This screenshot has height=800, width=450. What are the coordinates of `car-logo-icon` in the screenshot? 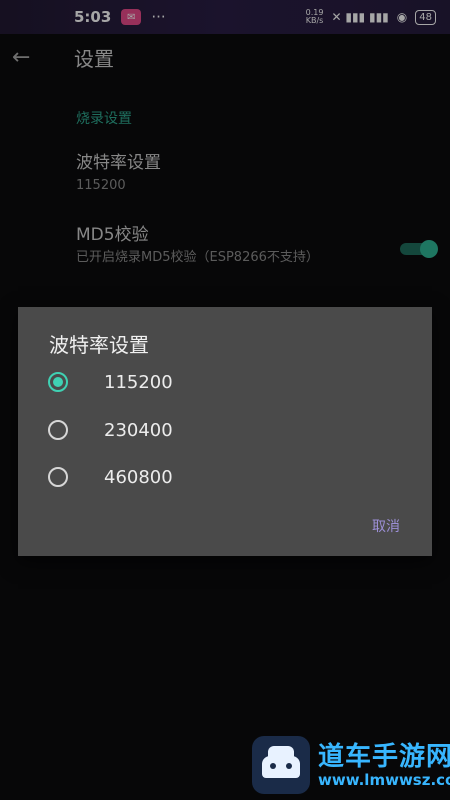 It's located at (281, 765).